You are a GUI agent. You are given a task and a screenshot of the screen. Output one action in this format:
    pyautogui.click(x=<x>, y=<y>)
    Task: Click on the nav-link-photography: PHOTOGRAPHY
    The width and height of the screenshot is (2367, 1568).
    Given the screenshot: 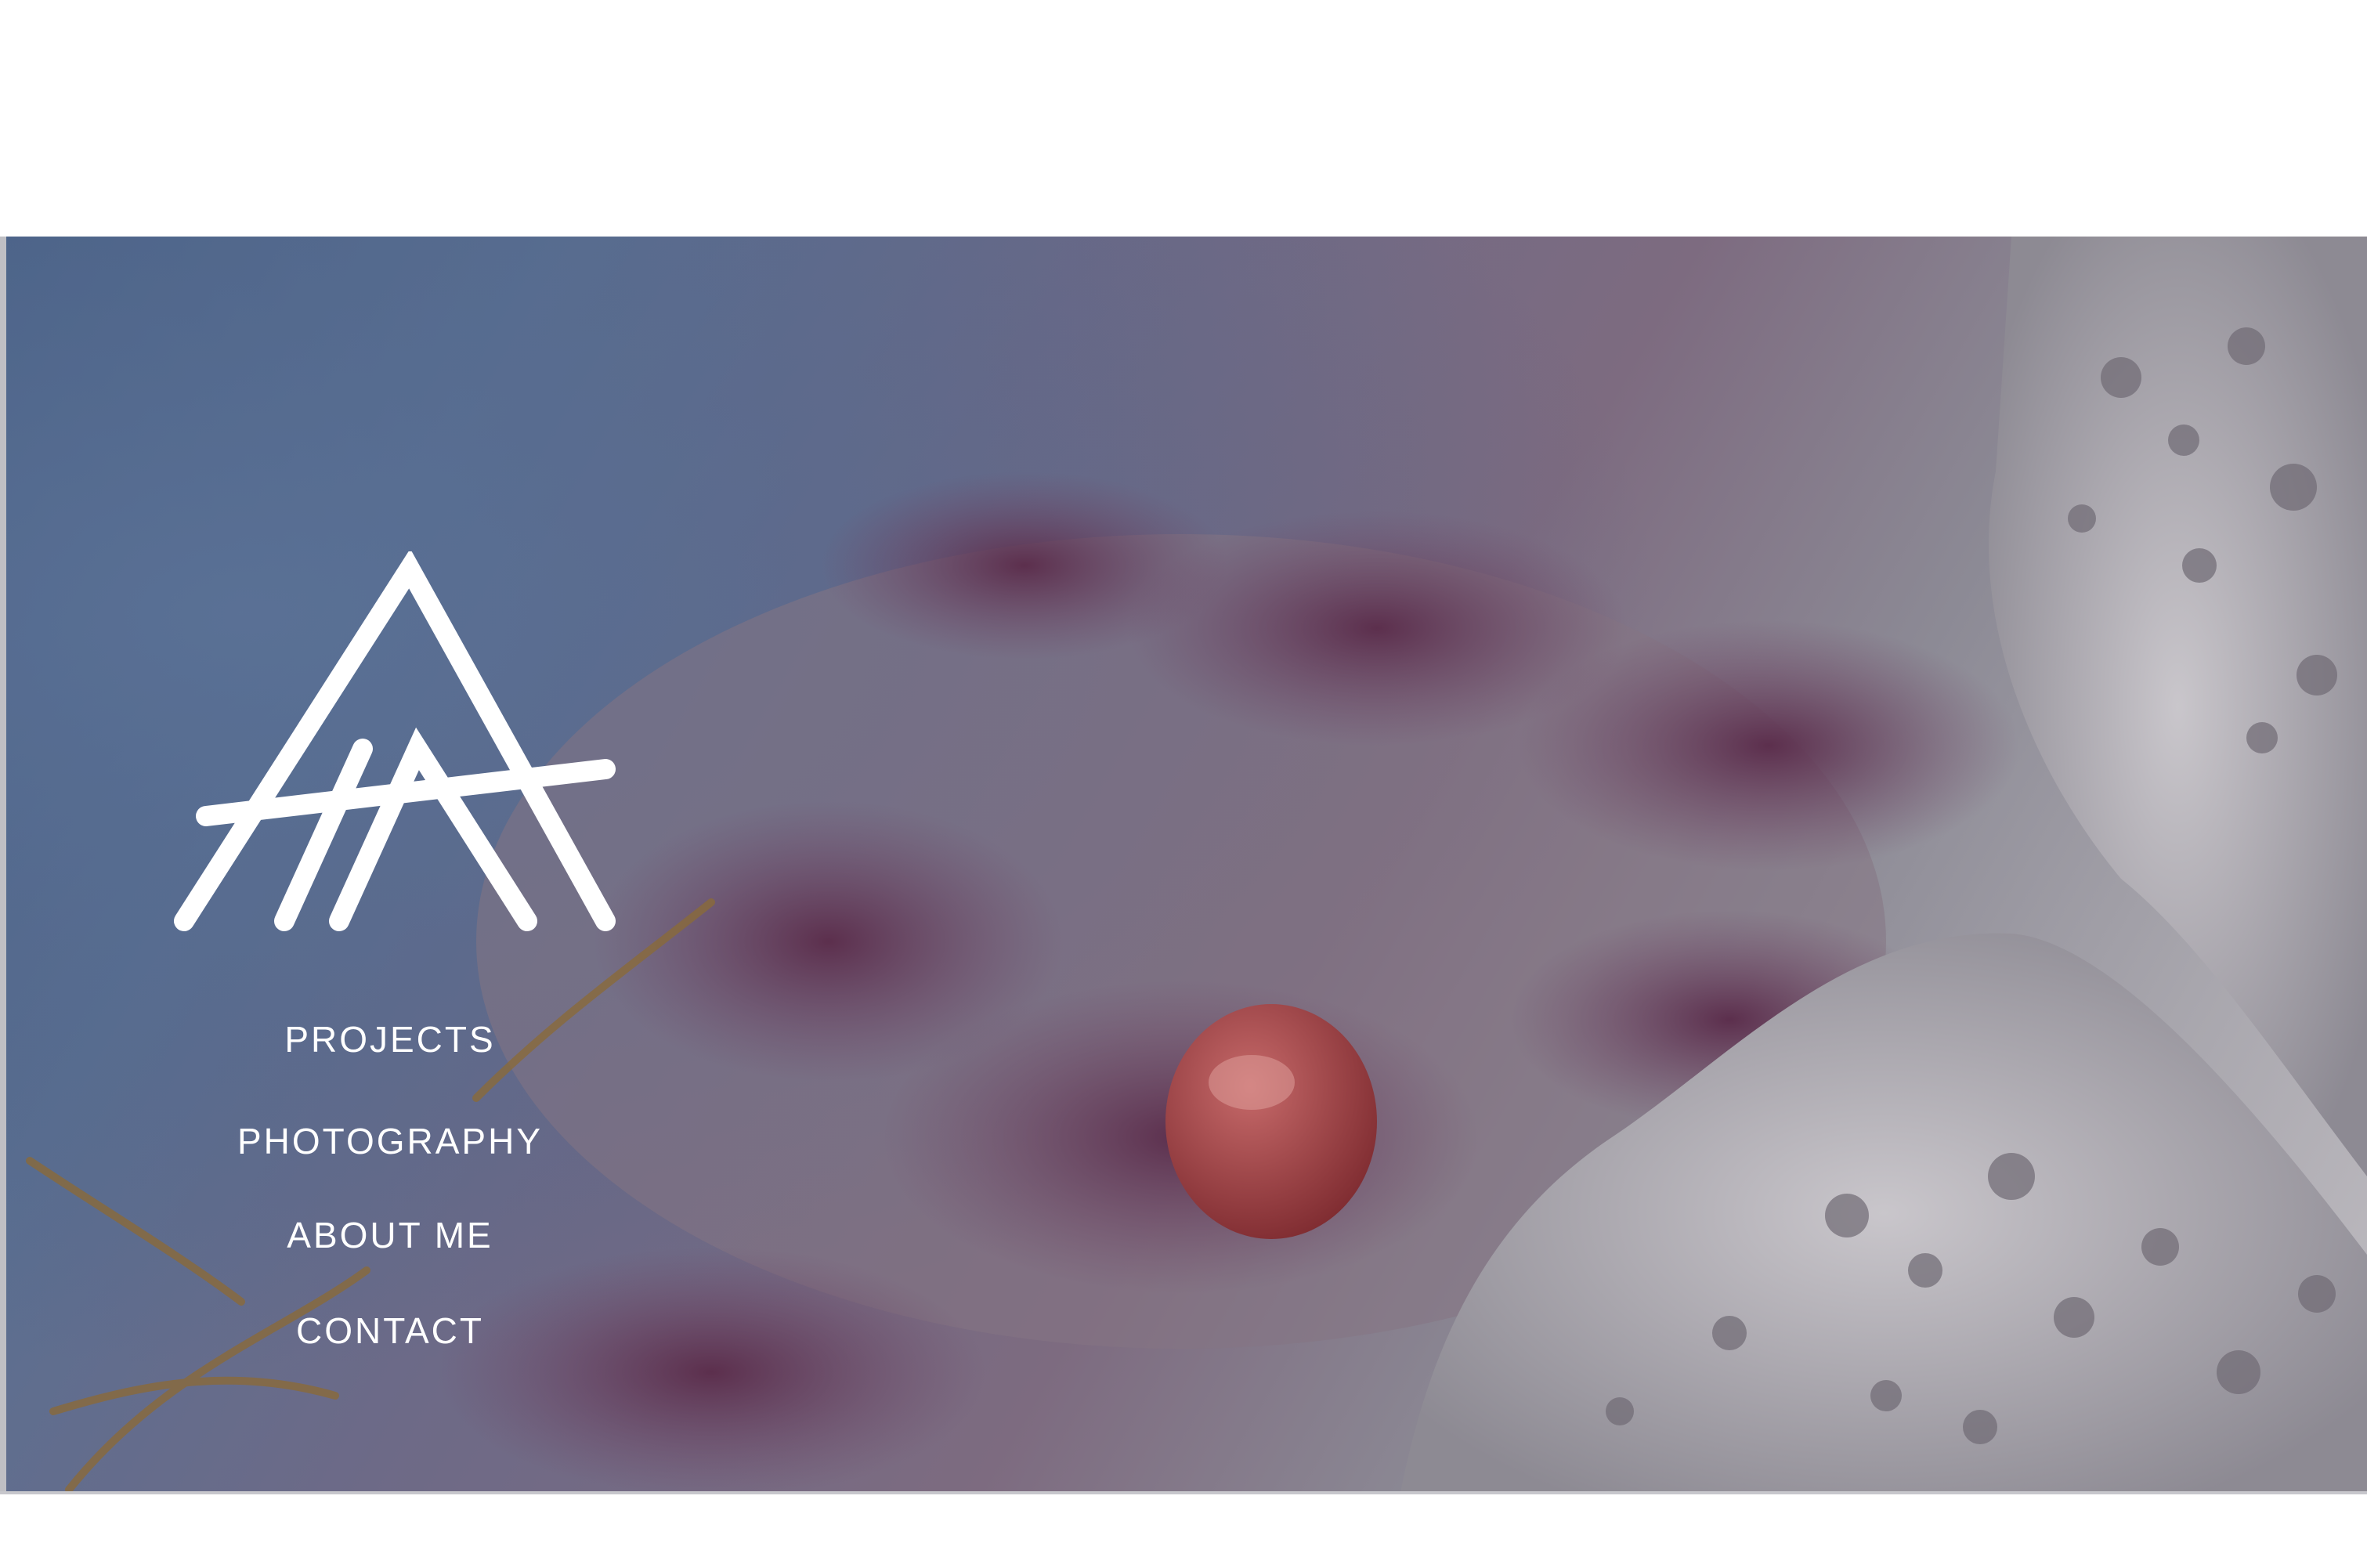 What is the action you would take?
    pyautogui.click(x=390, y=1141)
    